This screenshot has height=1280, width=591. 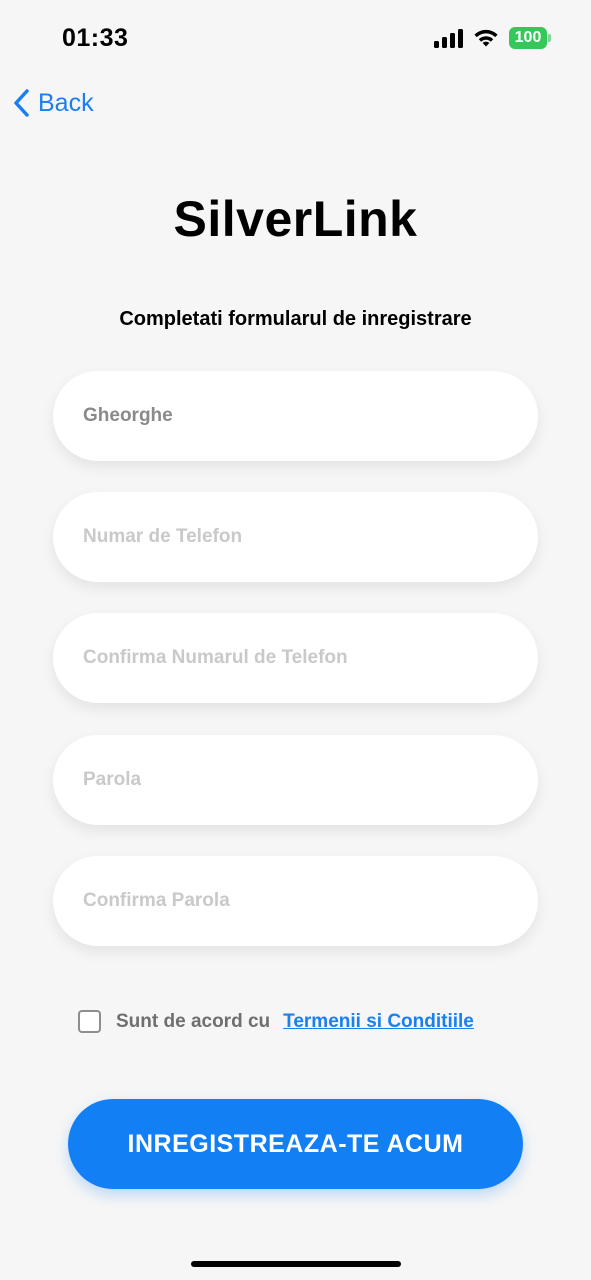 I want to click on form-subtitle: Completati formularul de inregistrare, so click(x=295, y=319).